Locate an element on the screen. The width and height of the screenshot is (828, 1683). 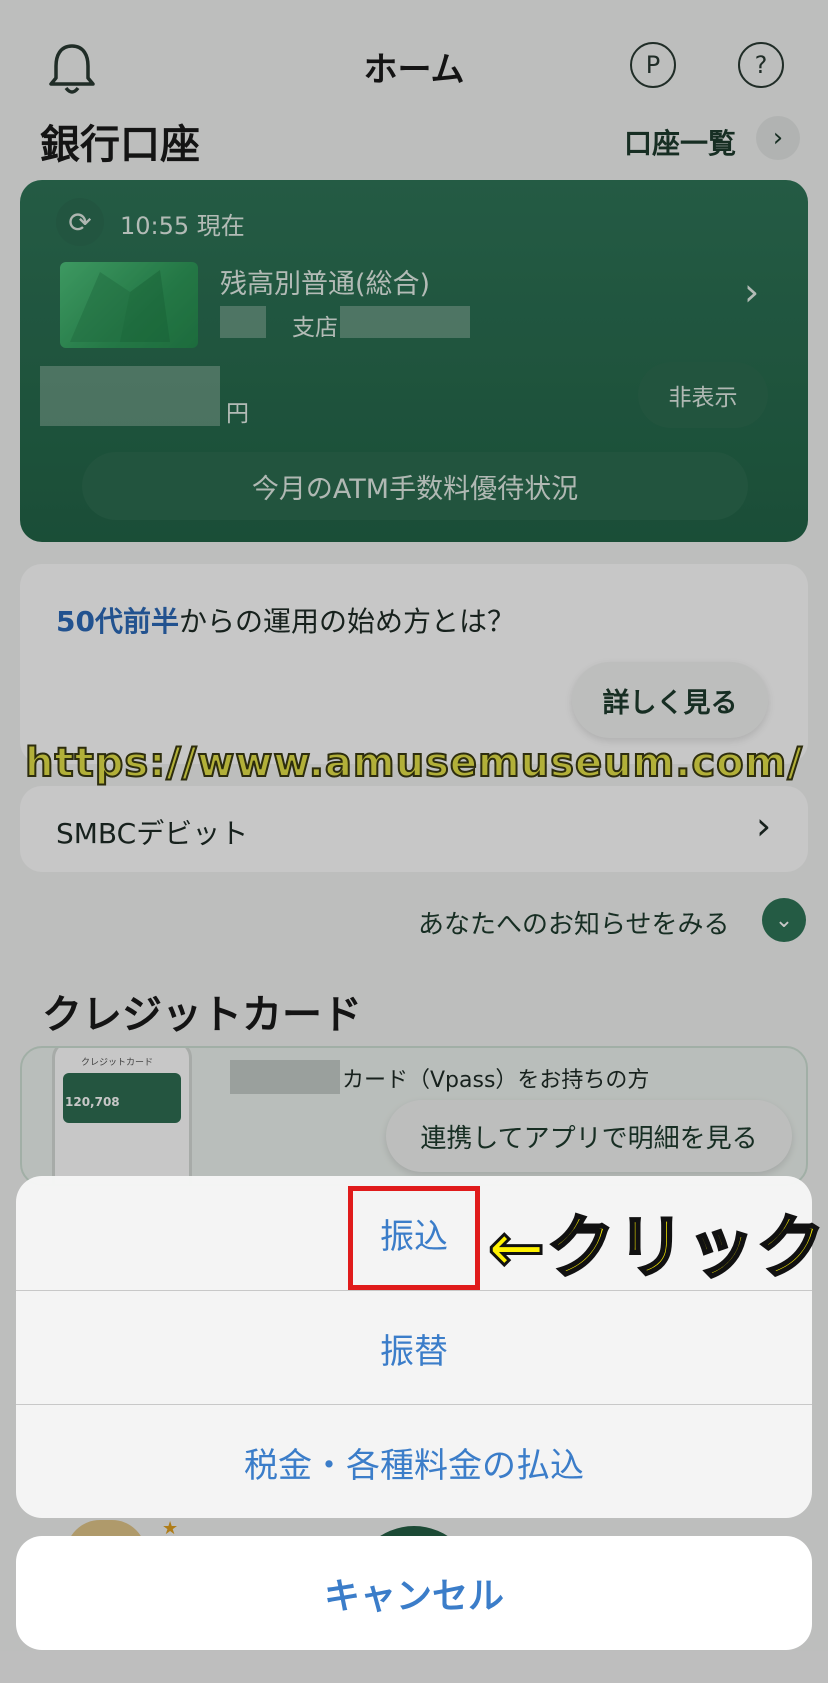
cancel-button: キャンセル is located at coordinates (414, 1593).